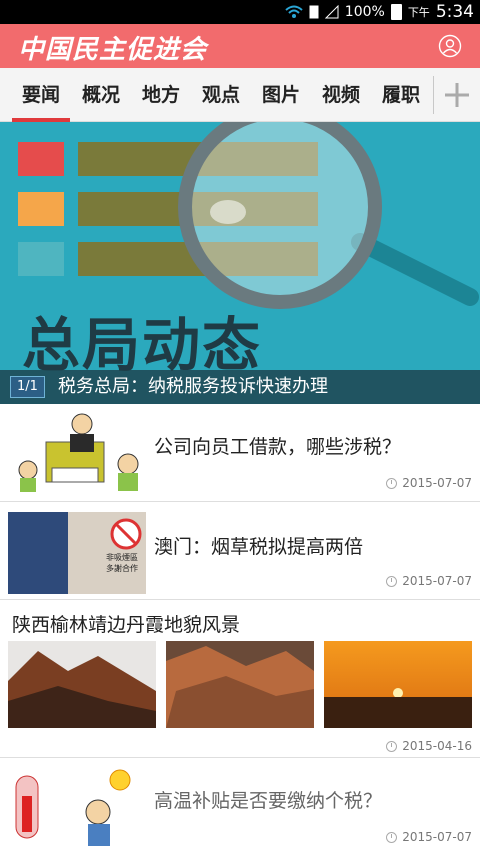 This screenshot has width=480, height=854. Describe the element at coordinates (77, 807) in the screenshot. I see `thumbnail-thermometer` at that location.